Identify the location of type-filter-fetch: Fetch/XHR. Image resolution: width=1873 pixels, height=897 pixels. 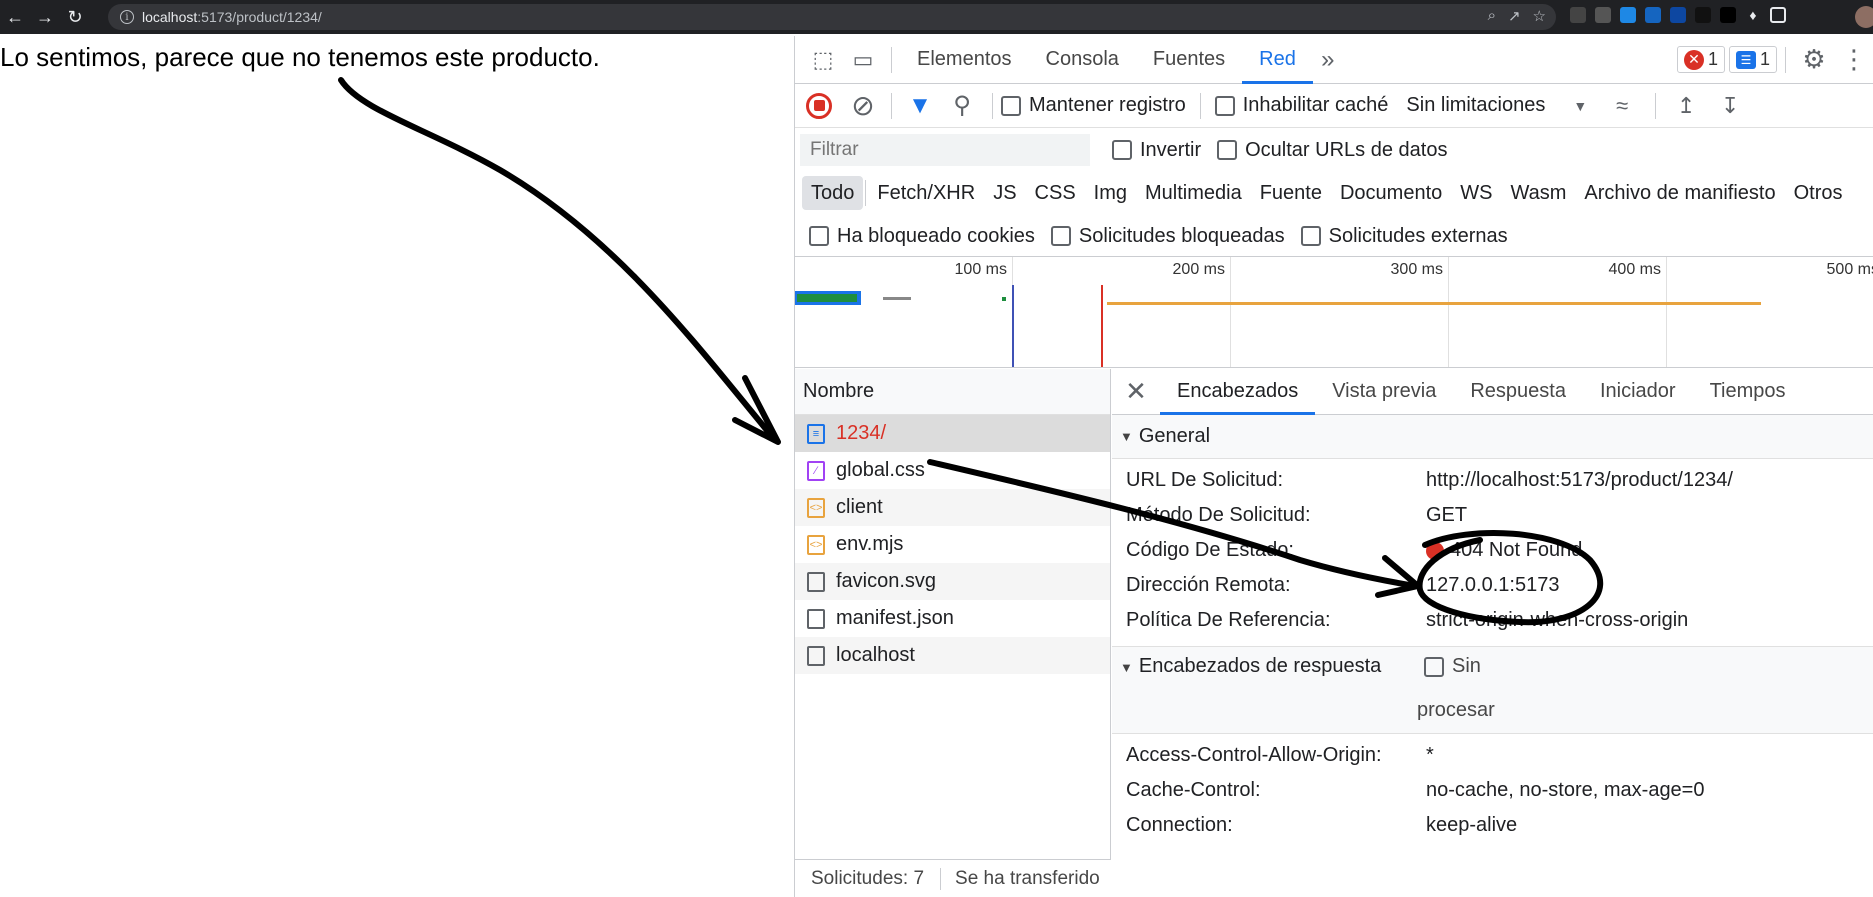
(926, 193).